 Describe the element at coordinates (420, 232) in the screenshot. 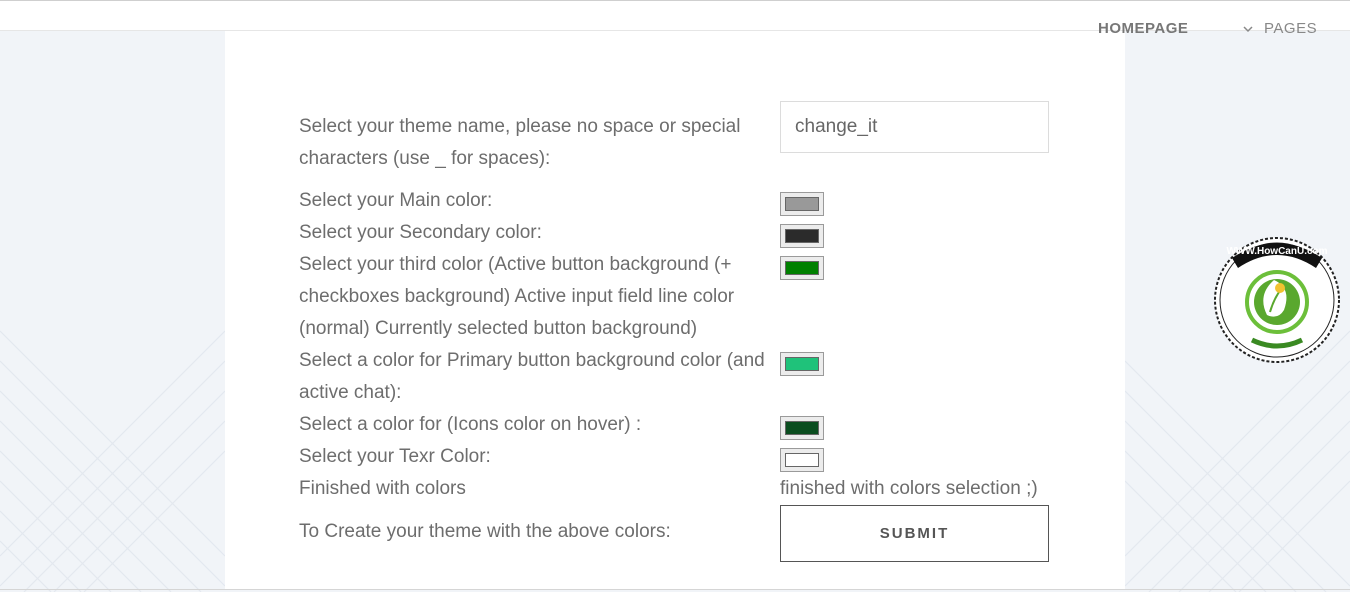

I see `secondary-color-label: Select your Secondary color:` at that location.